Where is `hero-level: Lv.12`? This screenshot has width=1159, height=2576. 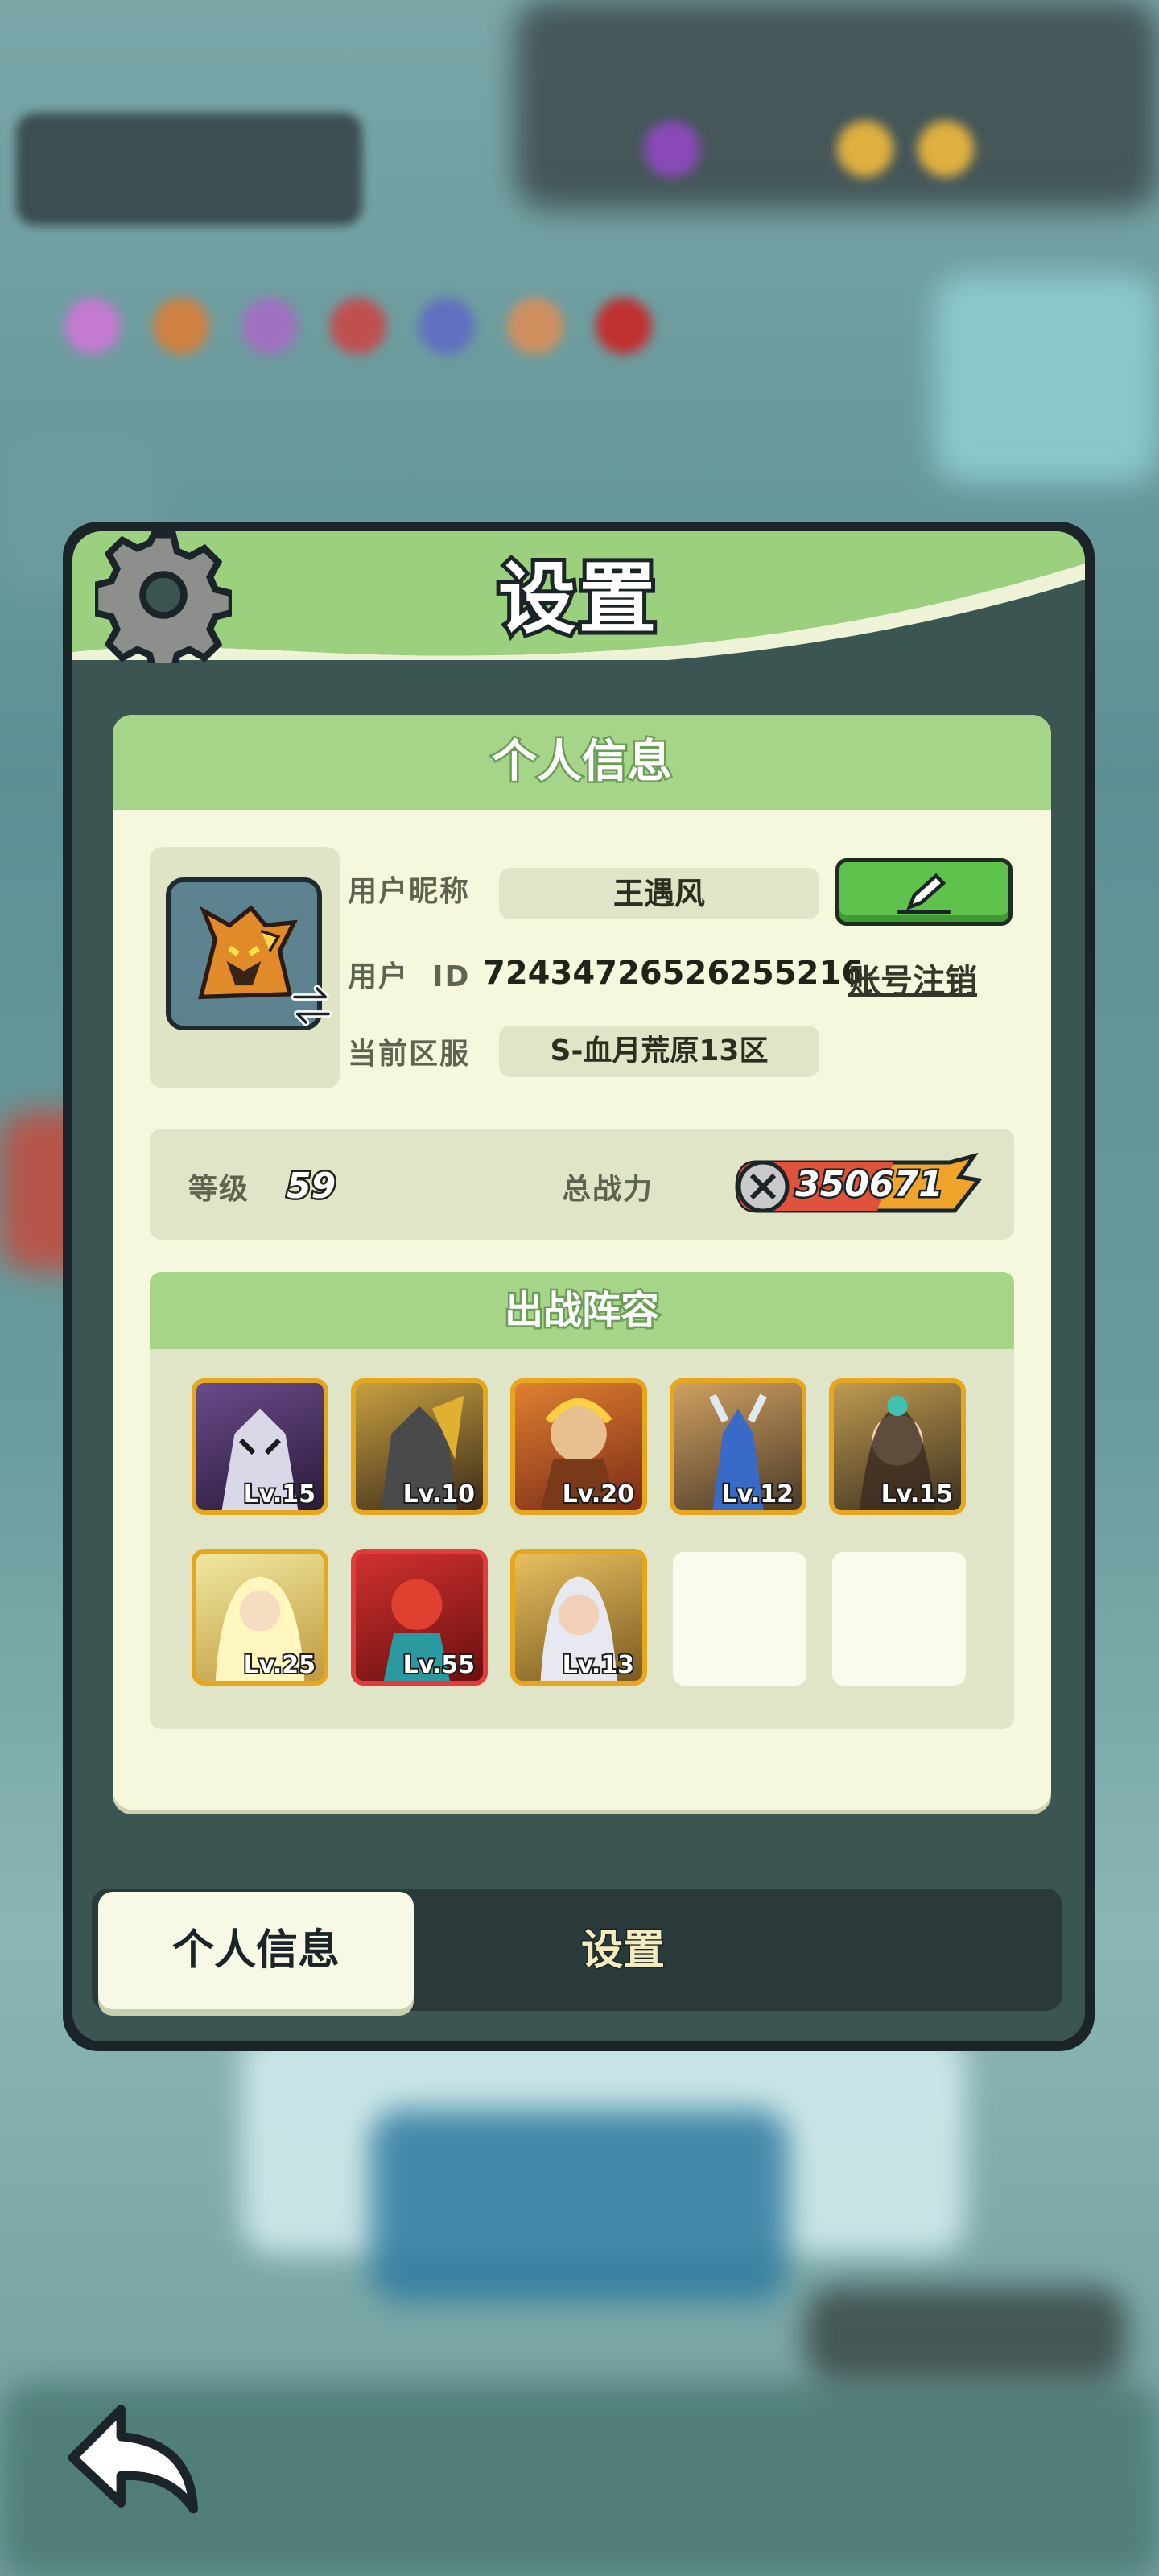 hero-level: Lv.12 is located at coordinates (757, 1494).